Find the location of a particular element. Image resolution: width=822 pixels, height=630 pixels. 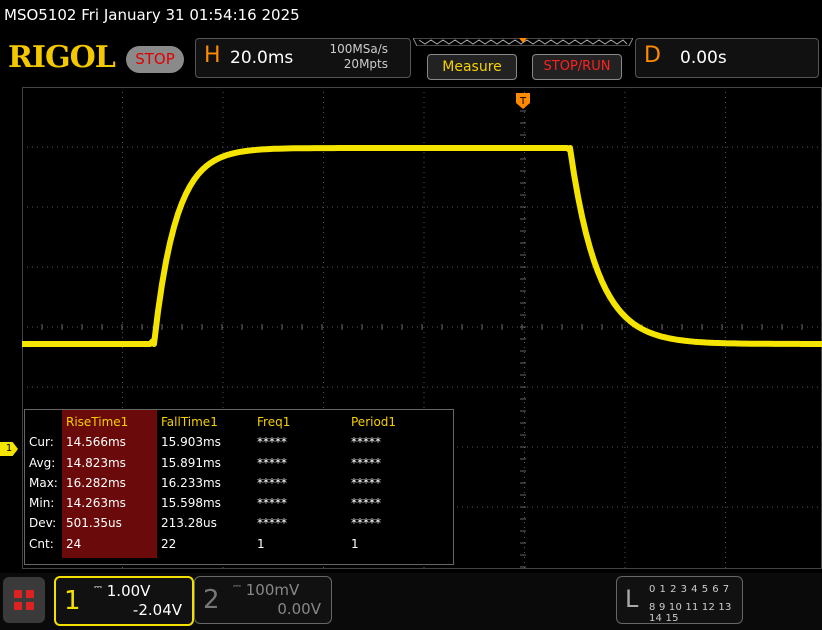

freq-column: Freq1 ***** ***** ***** ***** ***** 1 is located at coordinates (273, 483).